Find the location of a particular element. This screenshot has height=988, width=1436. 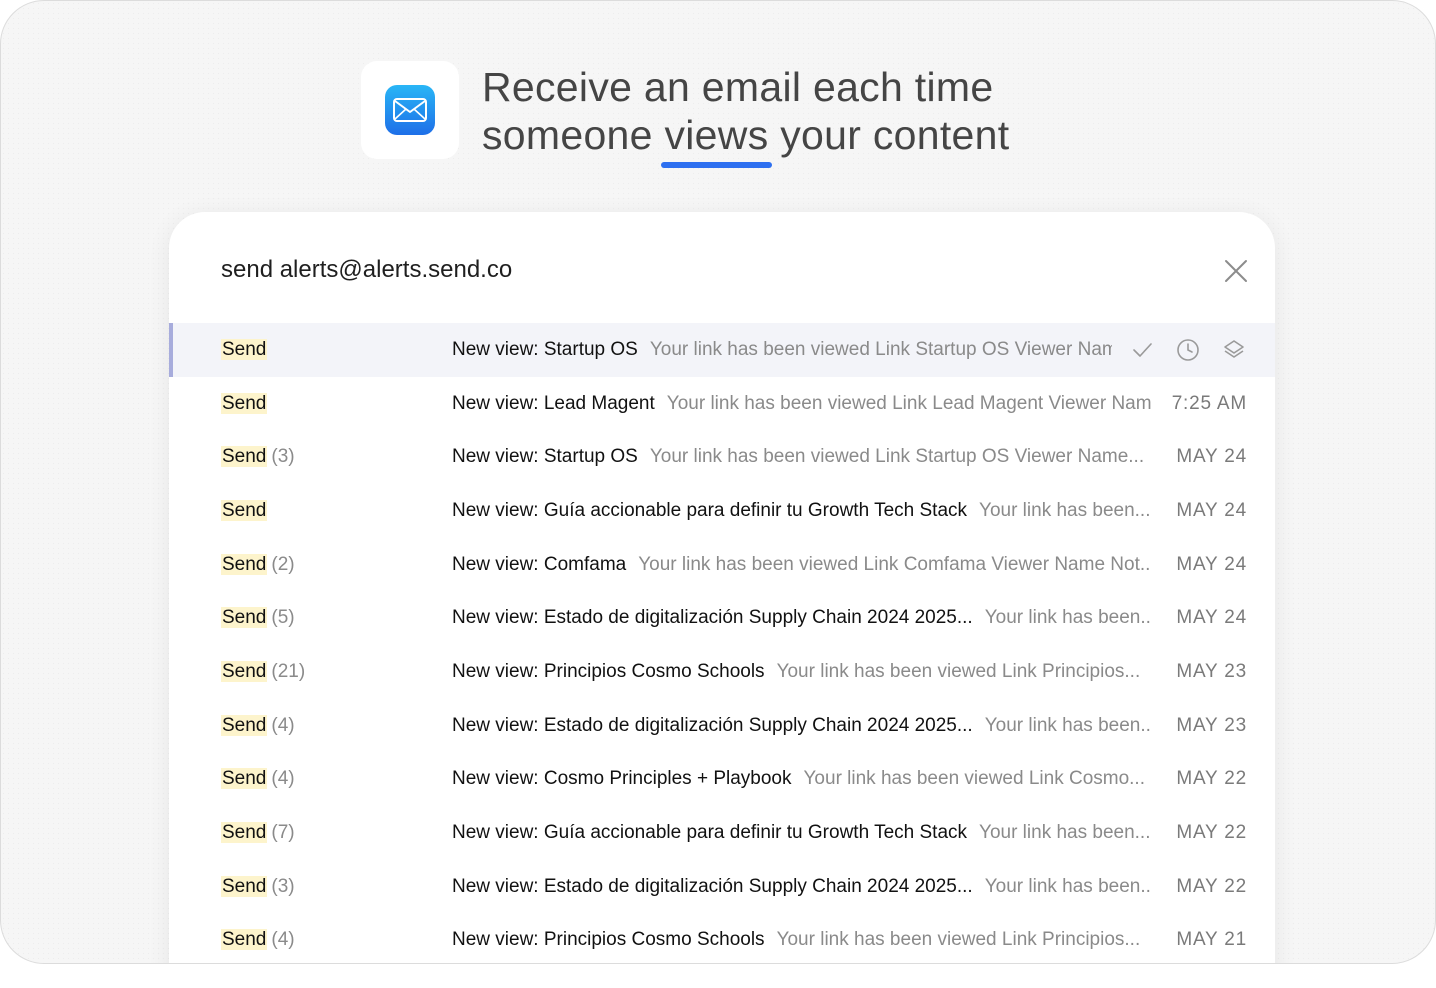

thread-count: (5) is located at coordinates (283, 618).